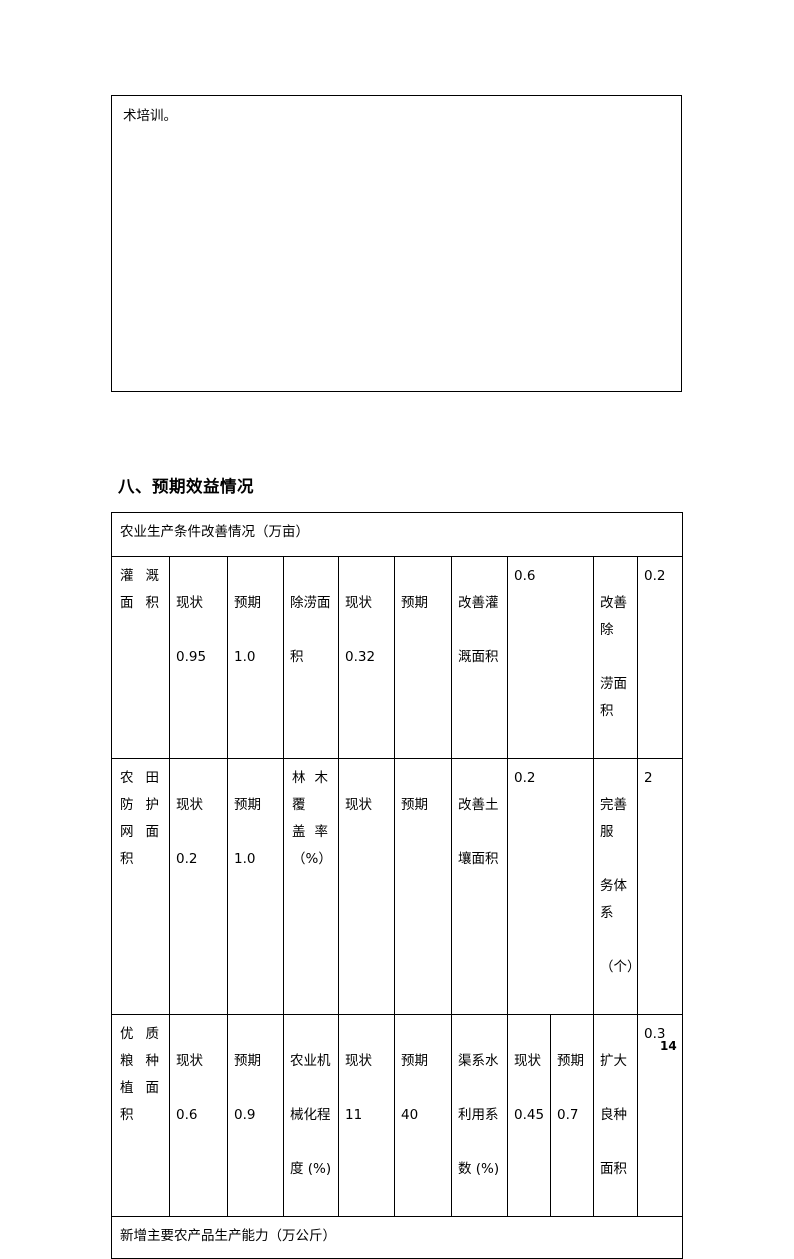 Image resolution: width=794 pixels, height=1259 pixels. Describe the element at coordinates (247, 805) in the screenshot. I see `header-shelter-expected: 预期` at that location.